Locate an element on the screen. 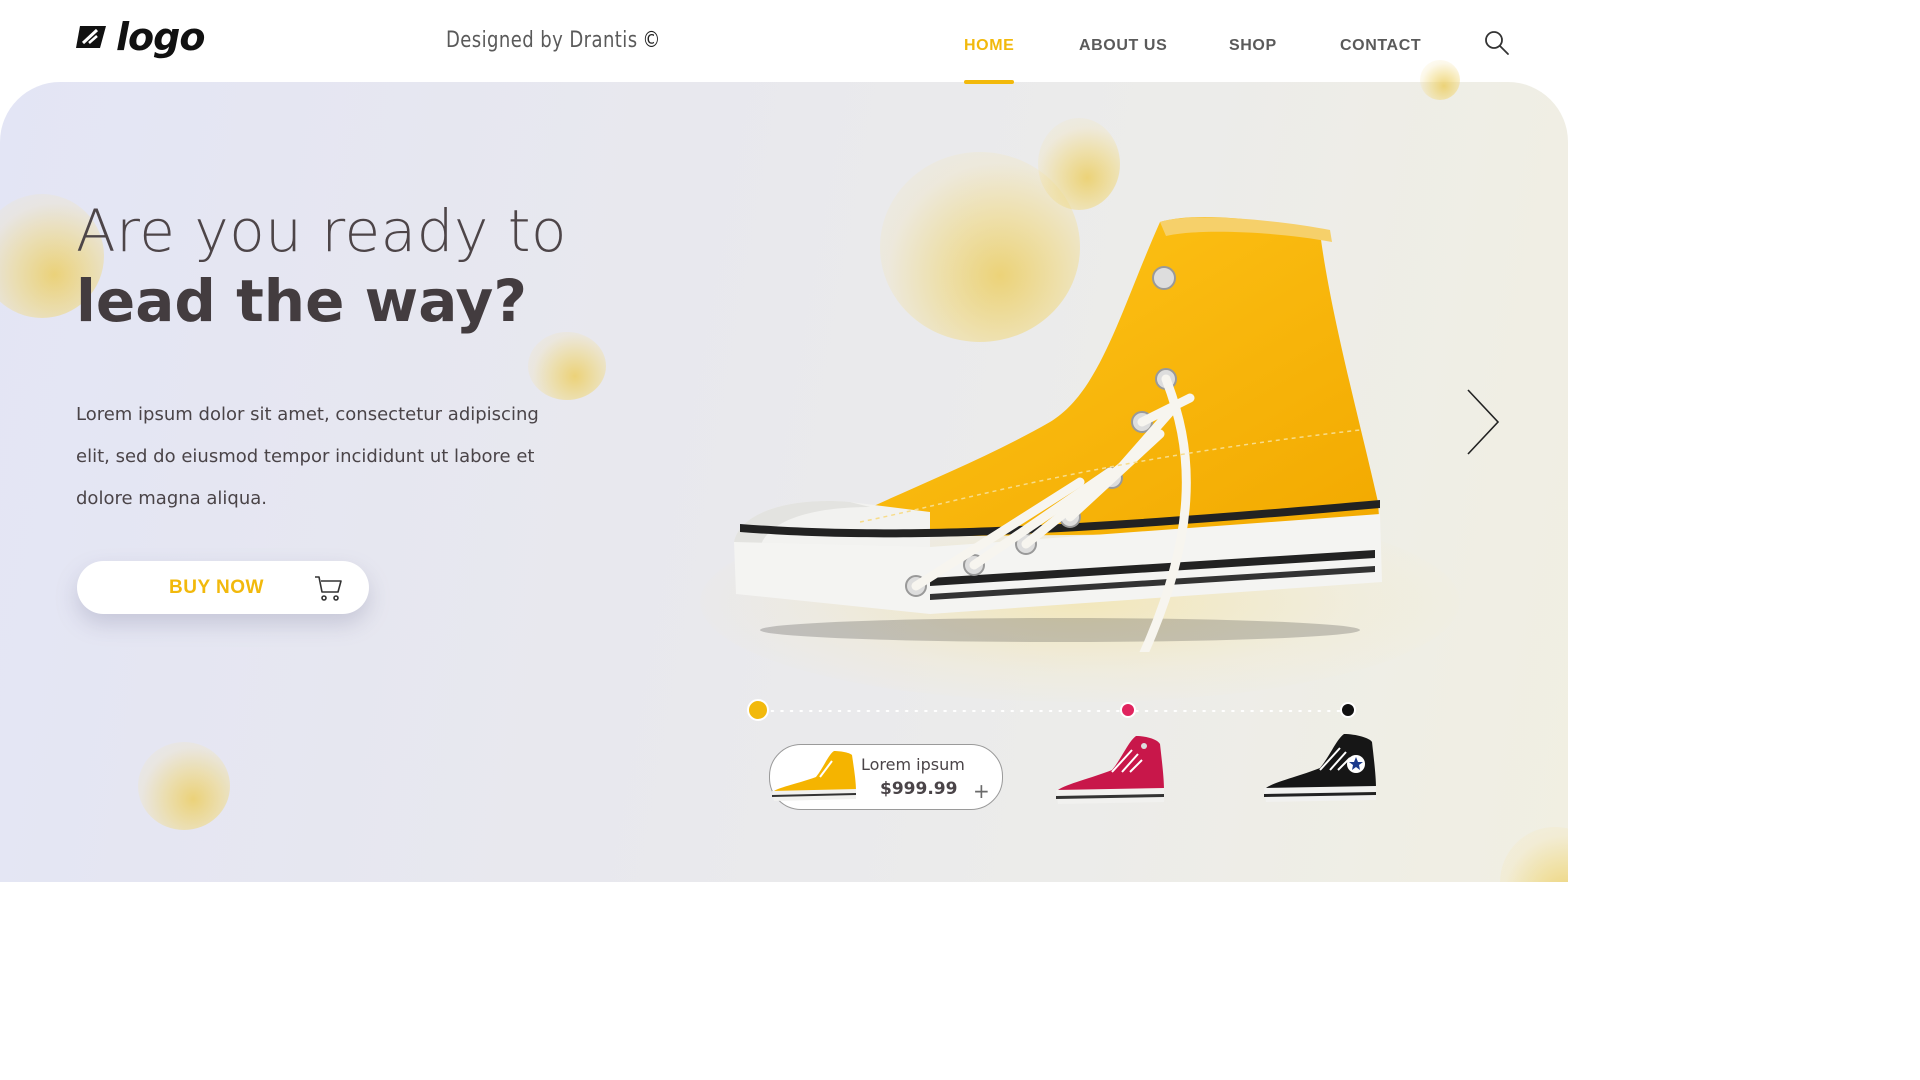  buy-now-label: BUY NOW is located at coordinates (216, 587).